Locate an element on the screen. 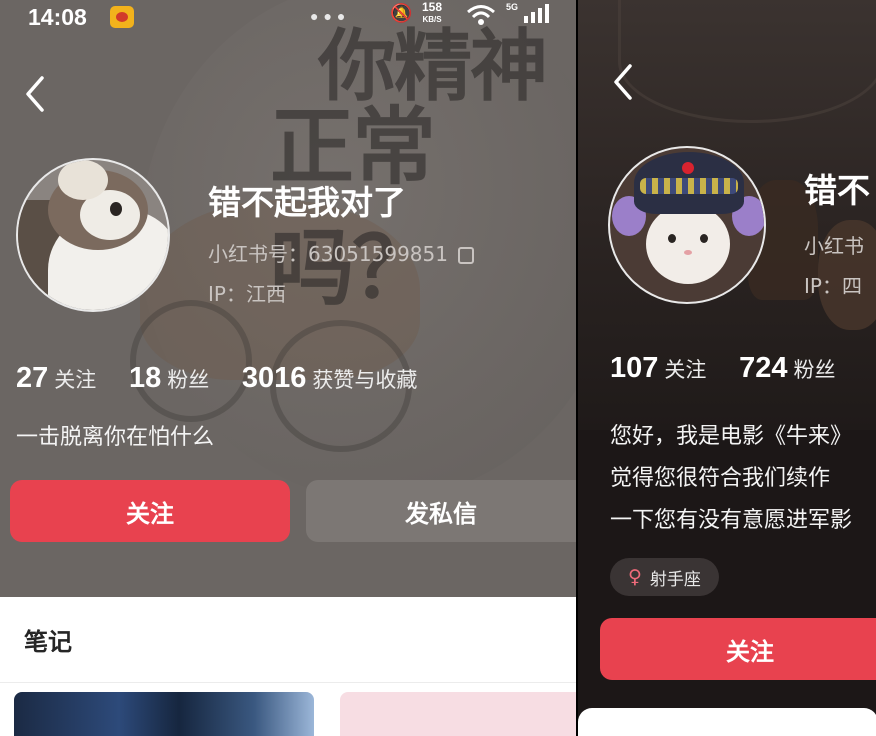 This screenshot has width=876, height=736. notification-dots-icon: ●●● is located at coordinates (330, 16).